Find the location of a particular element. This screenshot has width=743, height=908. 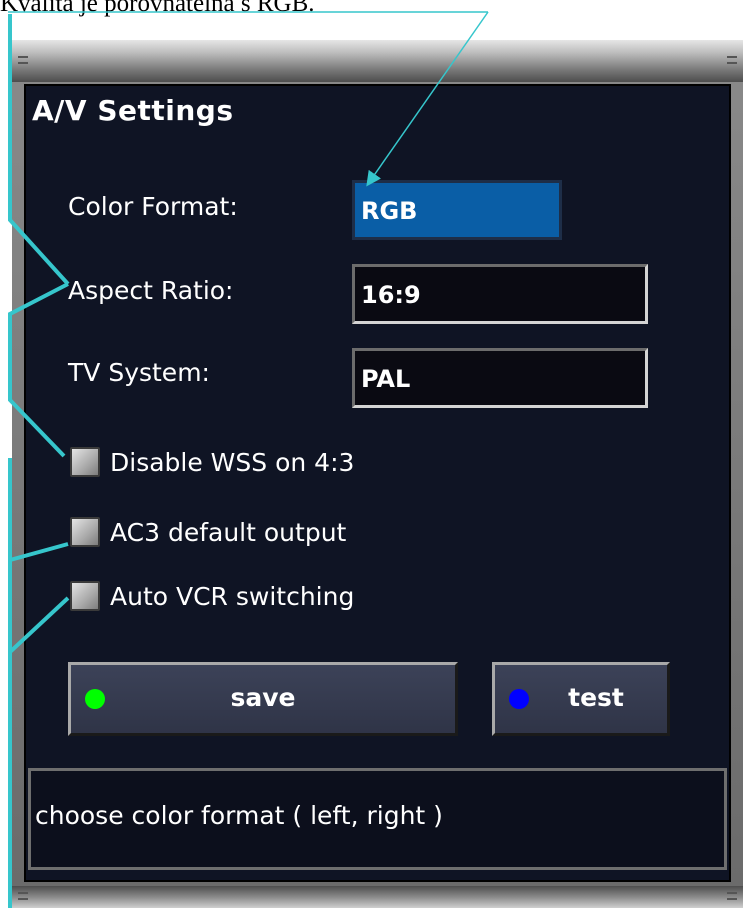

checkbox-row-disable-wss: Disable WSS on 4:3 is located at coordinates (212, 462).